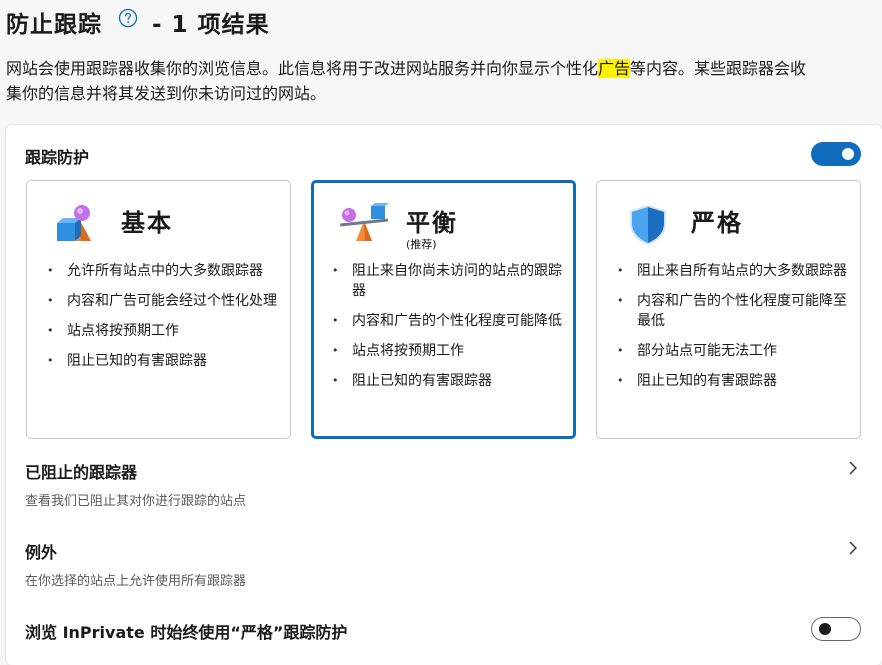 Image resolution: width=882 pixels, height=665 pixels. What do you see at coordinates (136, 581) in the screenshot?
I see `exceptions-desc: 在你选择的站点上允许使用所有跟踪器` at bounding box center [136, 581].